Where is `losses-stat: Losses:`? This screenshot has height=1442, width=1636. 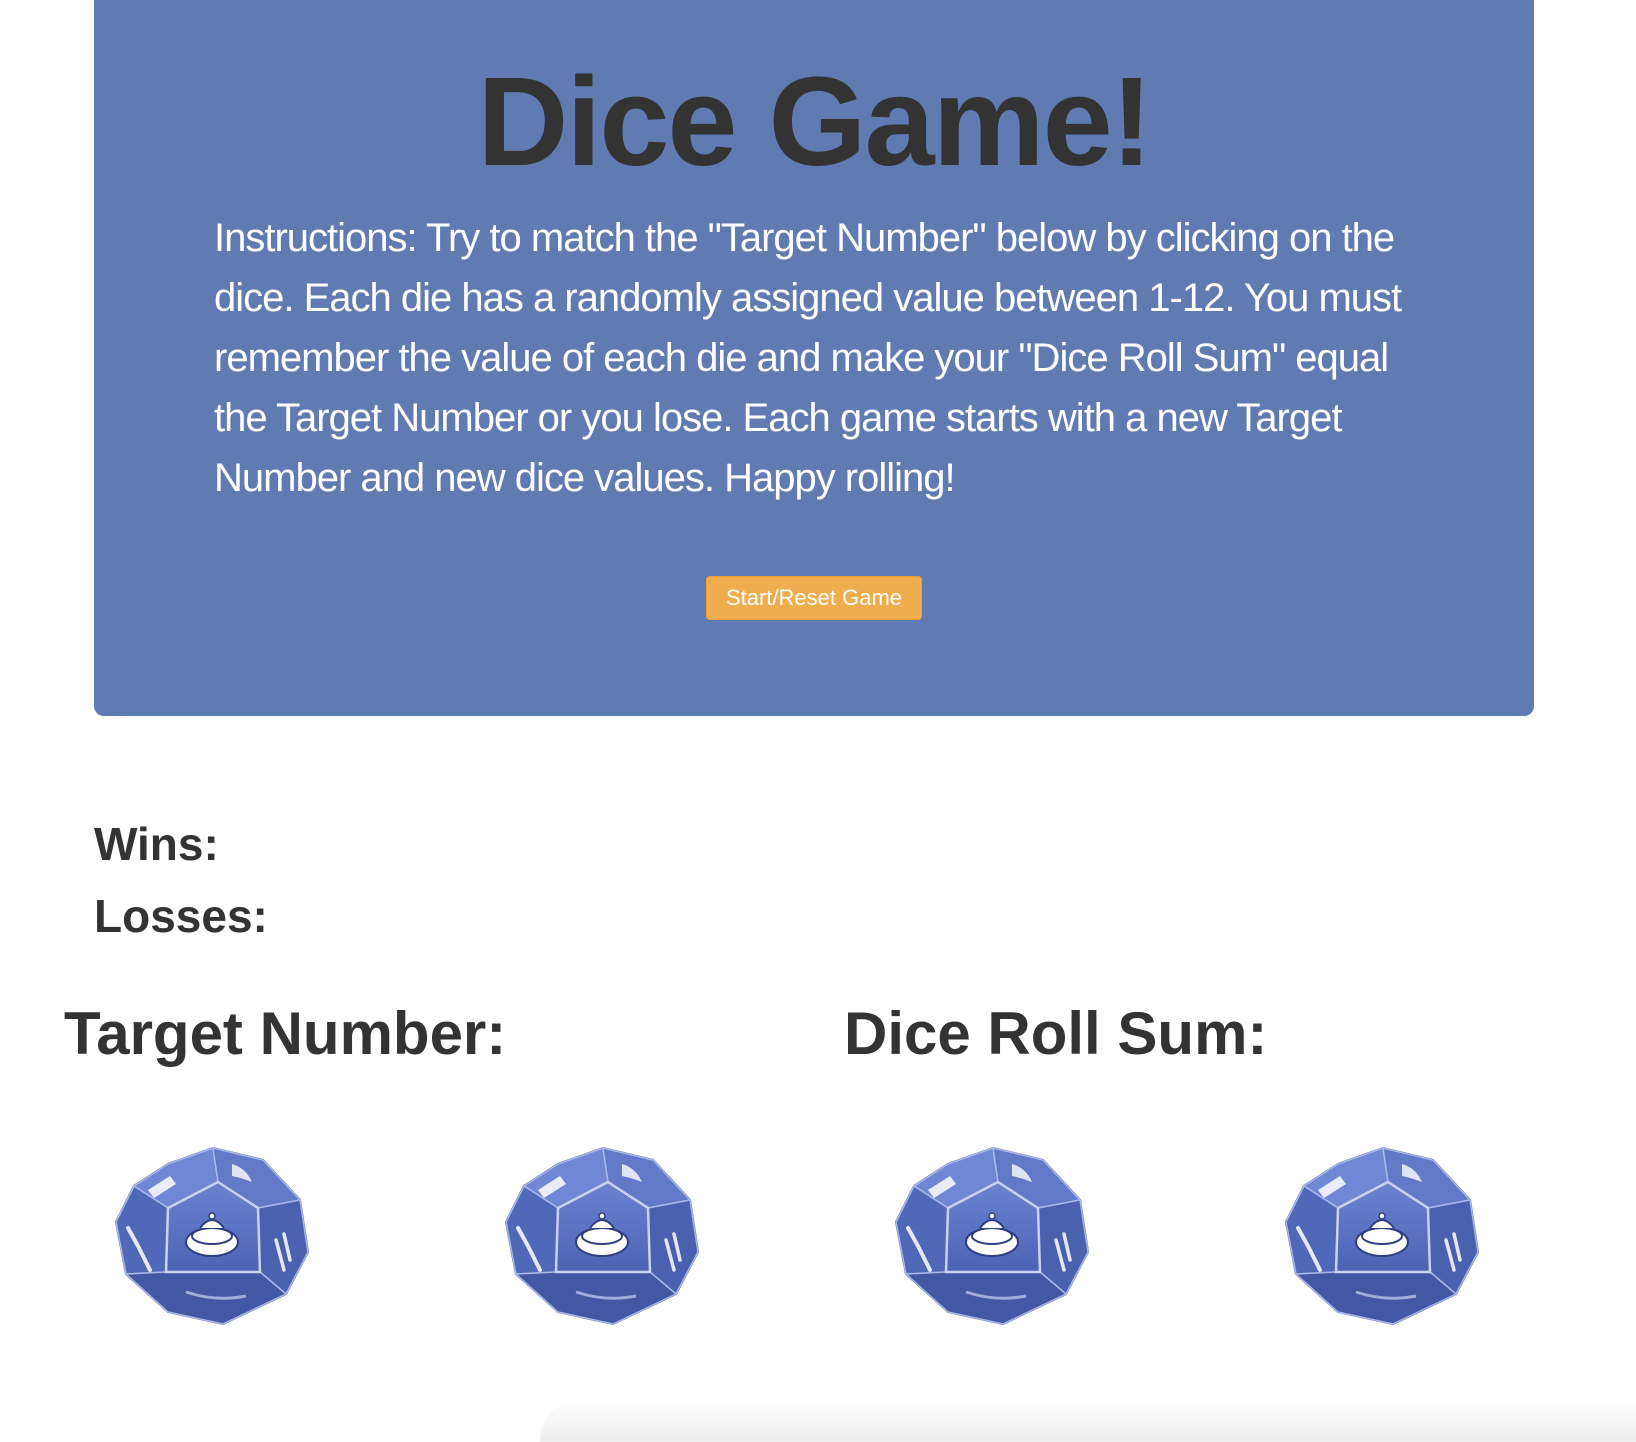 losses-stat: Losses: is located at coordinates (187, 916).